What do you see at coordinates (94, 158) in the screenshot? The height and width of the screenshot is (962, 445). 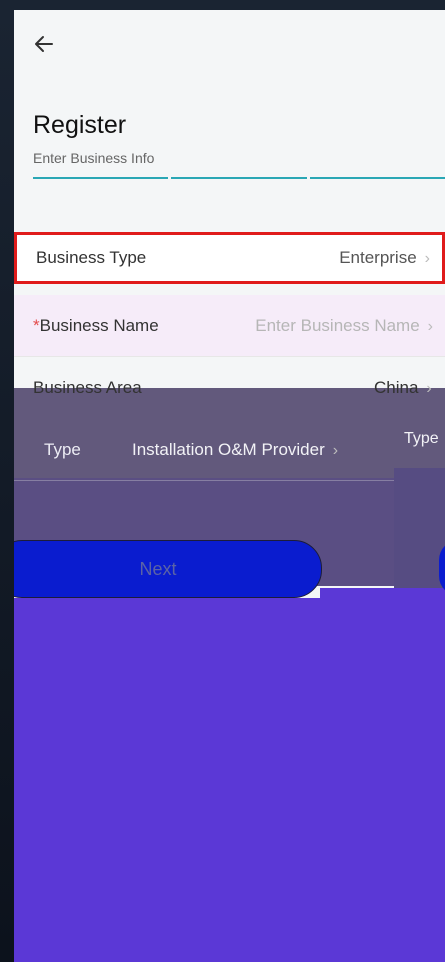 I see `page-subtitle: Enter Business Info` at bounding box center [94, 158].